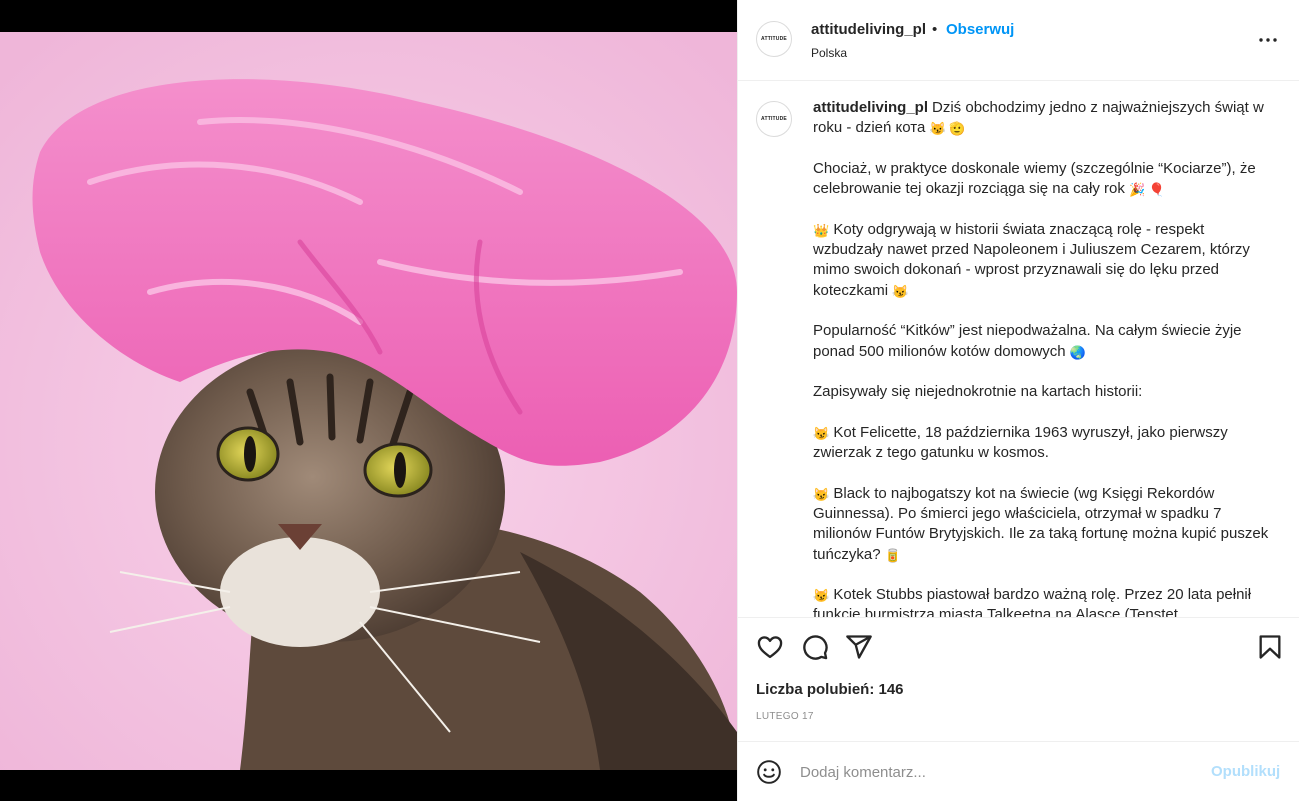 This screenshot has width=1299, height=801. What do you see at coordinates (1270, 647) in the screenshot?
I see `bookmark-icon` at bounding box center [1270, 647].